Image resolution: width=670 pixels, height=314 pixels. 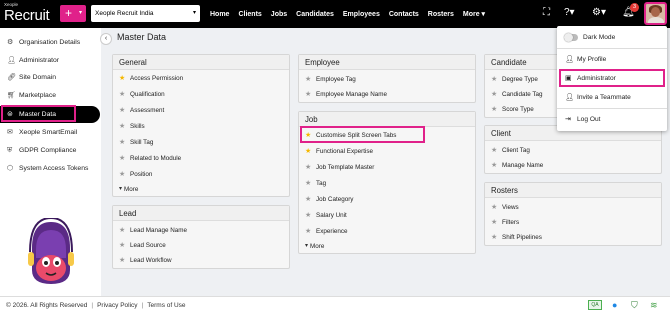 I want to click on nav-rosters: Rosters, so click(x=441, y=14).